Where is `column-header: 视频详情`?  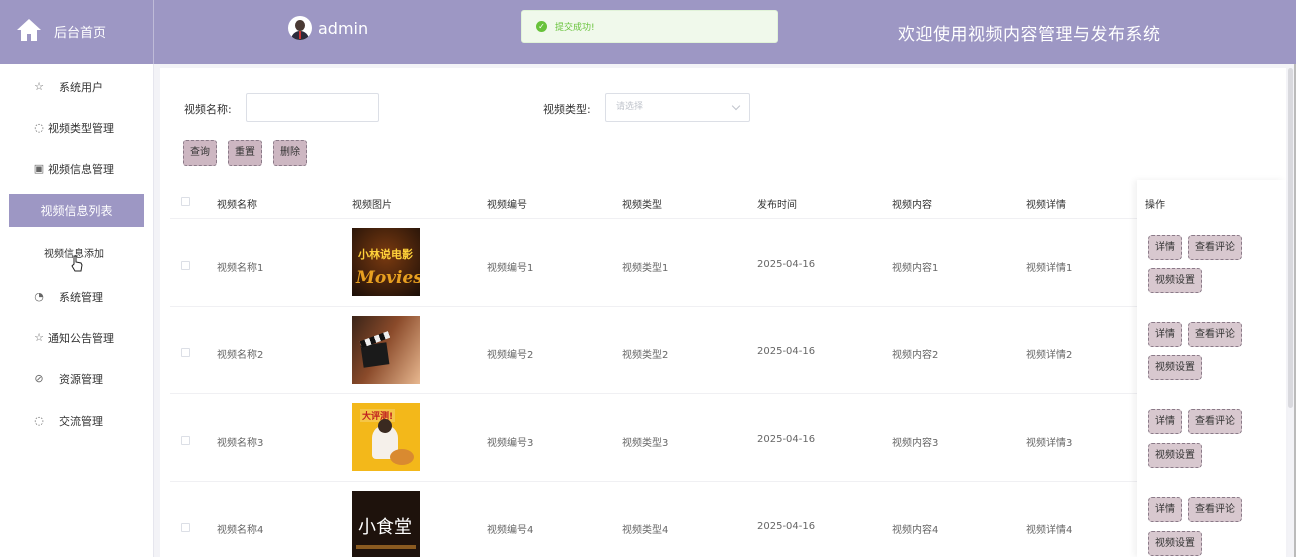 column-header: 视频详情 is located at coordinates (1046, 205).